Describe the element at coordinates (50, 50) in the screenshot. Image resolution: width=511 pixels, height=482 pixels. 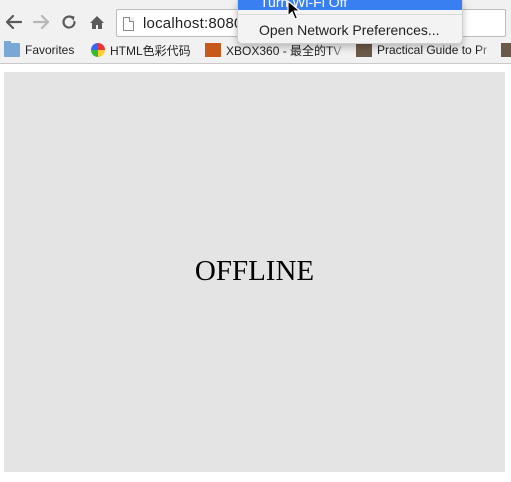
I see `bookmark-label: Favorites` at that location.